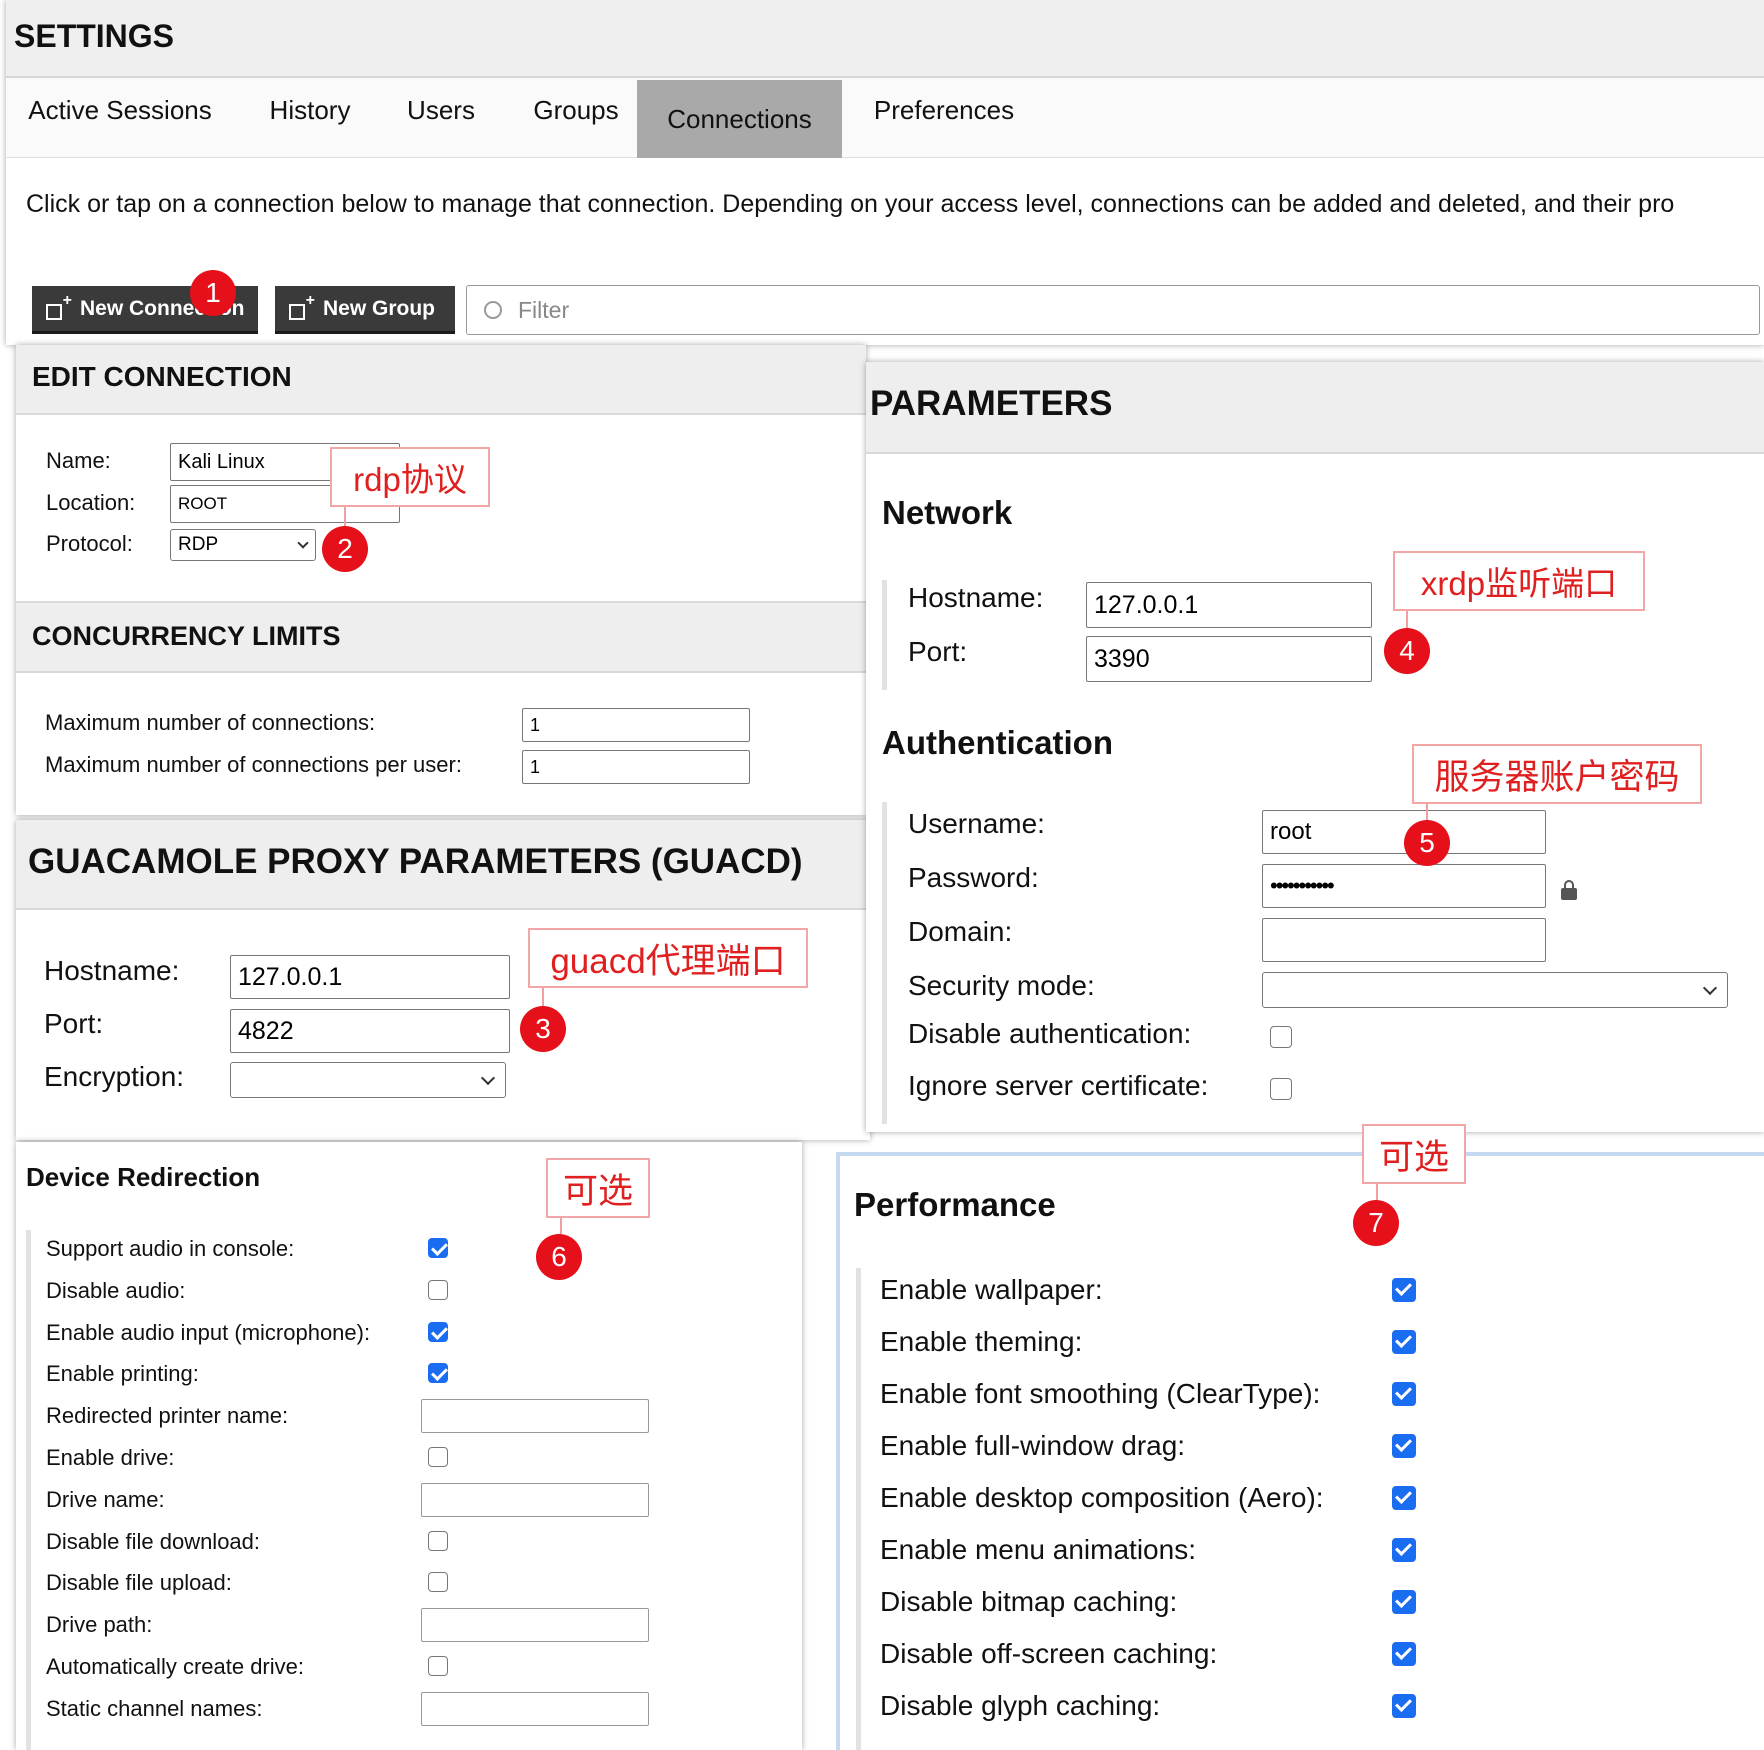  Describe the element at coordinates (944, 110) in the screenshot. I see `tab-preferences: Preferences` at that location.